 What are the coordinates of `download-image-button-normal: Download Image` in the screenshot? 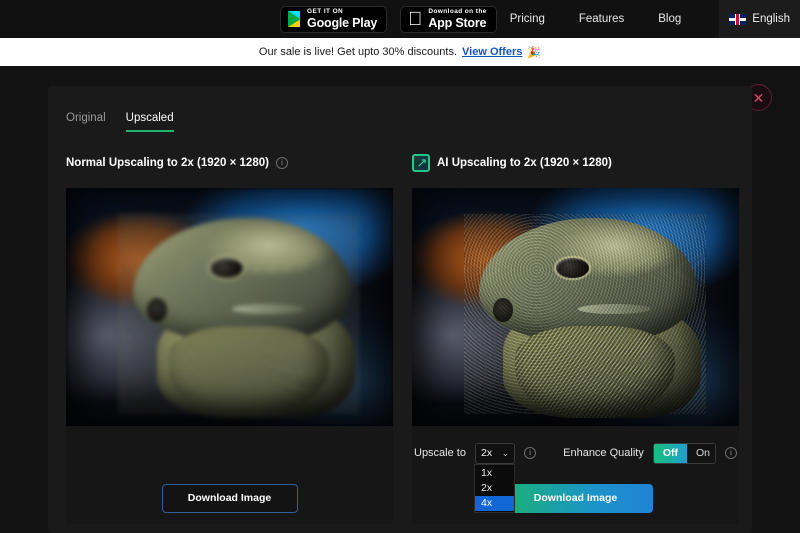 It's located at (229, 498).